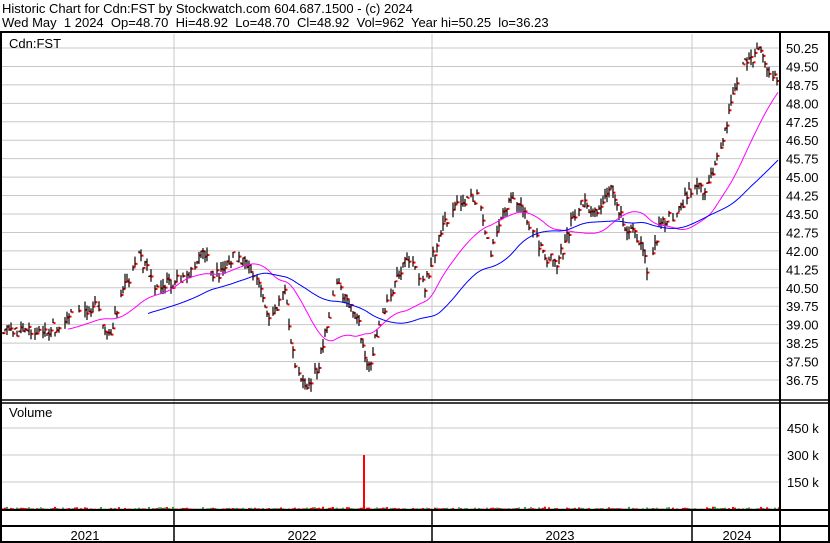 This screenshot has height=543, width=830. What do you see at coordinates (302, 535) in the screenshot?
I see `year-label: 2022` at bounding box center [302, 535].